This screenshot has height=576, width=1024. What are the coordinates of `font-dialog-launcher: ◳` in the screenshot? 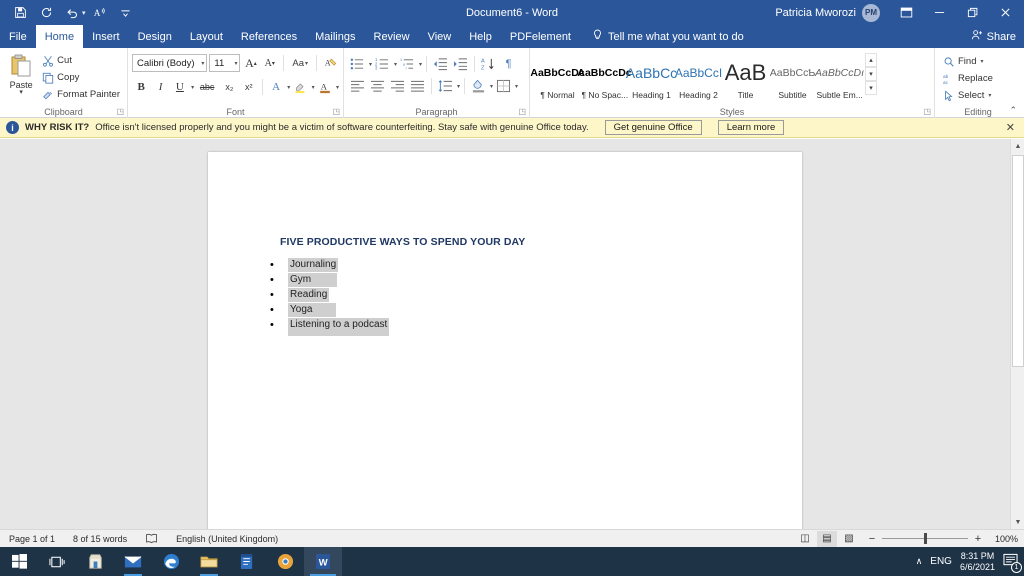 It's located at (336, 111).